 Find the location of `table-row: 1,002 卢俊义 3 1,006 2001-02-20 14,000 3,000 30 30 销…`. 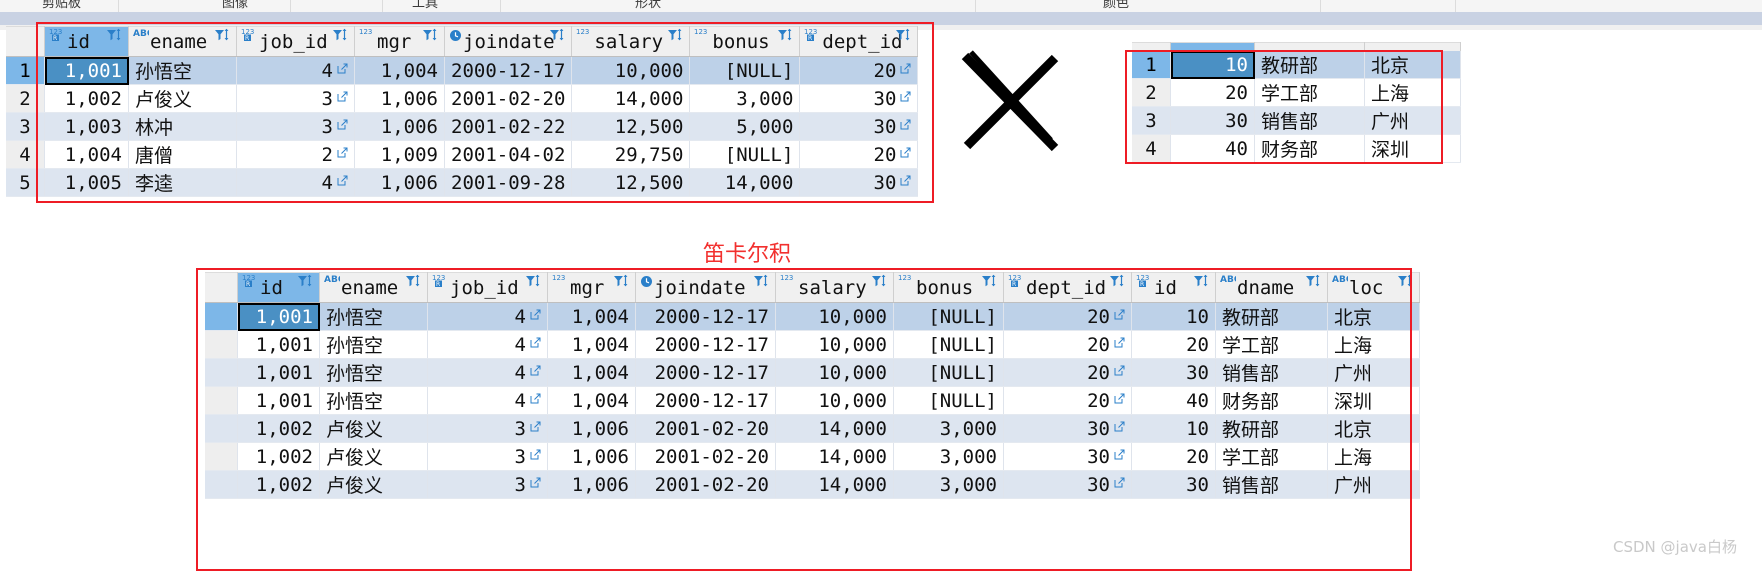

table-row: 1,002 卢俊义 3 1,006 2001-02-20 14,000 3,000 30 30 销… is located at coordinates (812, 484).